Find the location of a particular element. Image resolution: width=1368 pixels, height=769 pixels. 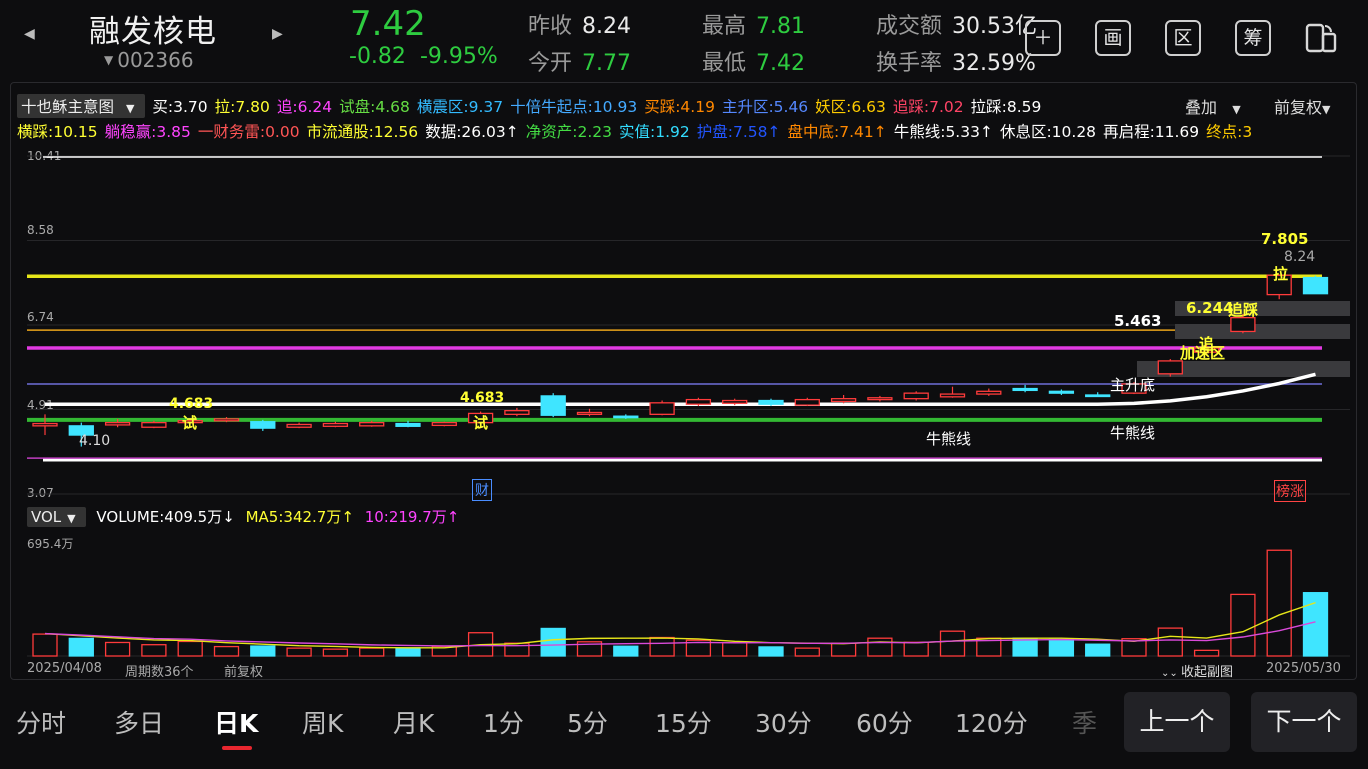

indicator-value-r1-10: 拉踩:8.59 is located at coordinates (1006, 107).